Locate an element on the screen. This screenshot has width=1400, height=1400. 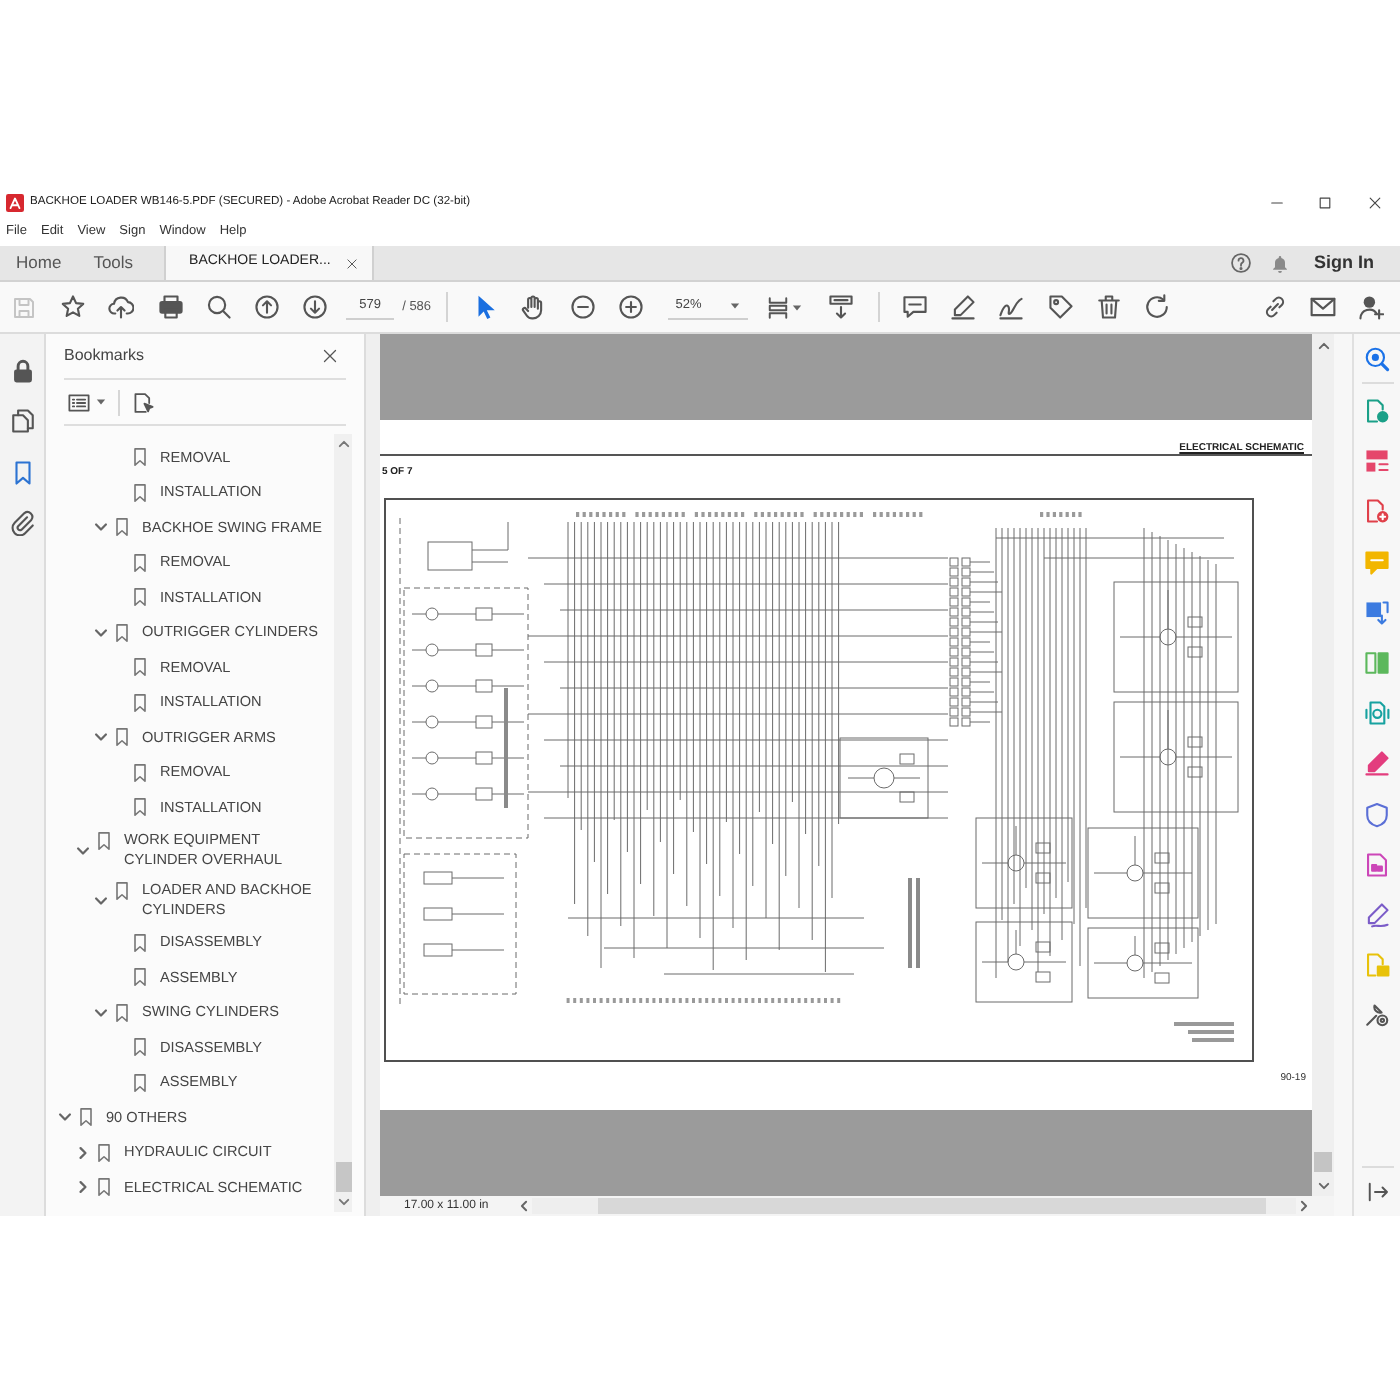
help-icon is located at coordinates (1241, 263).